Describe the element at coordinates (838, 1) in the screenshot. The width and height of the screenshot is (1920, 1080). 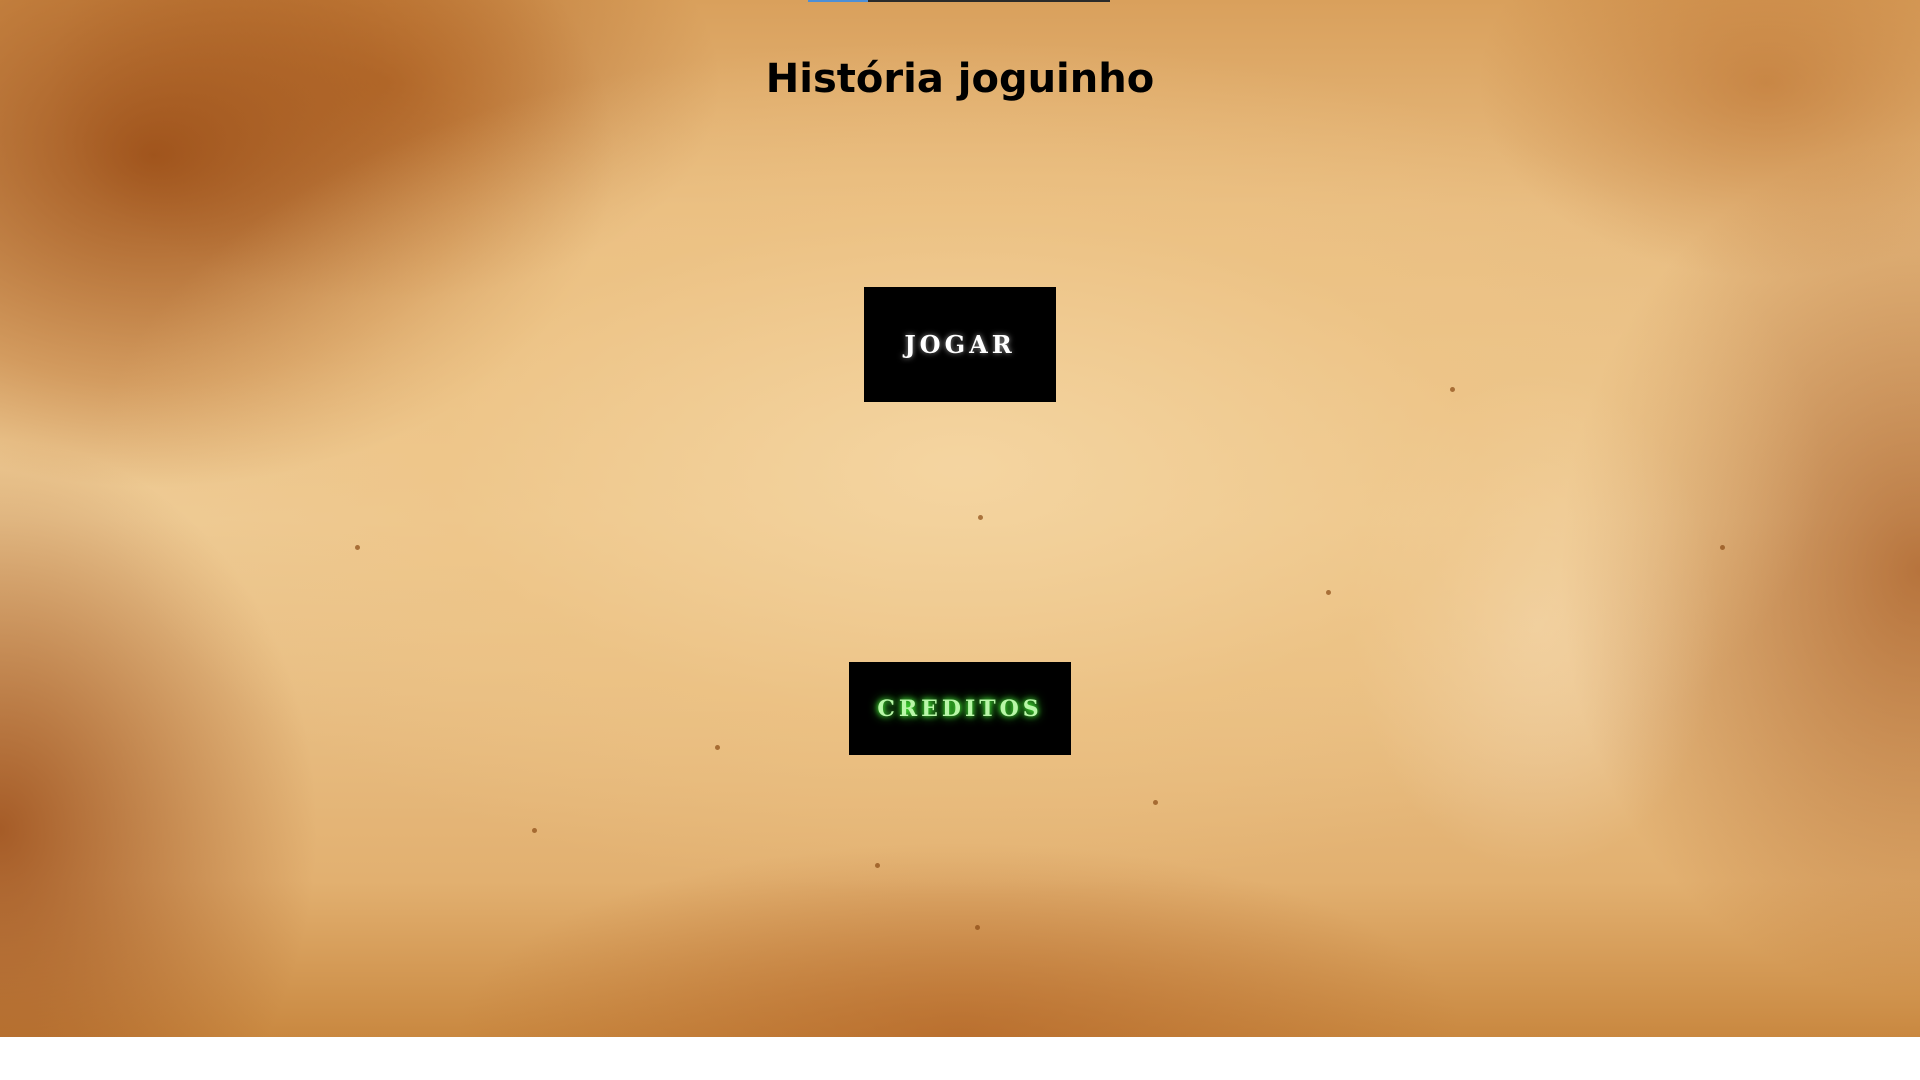
I see `top-scroll-indicator-accent` at that location.